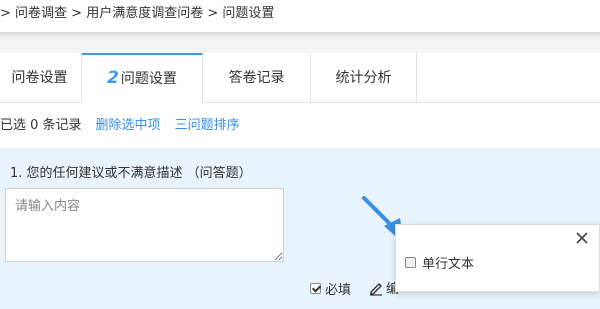 The height and width of the screenshot is (309, 600). Describe the element at coordinates (582, 238) in the screenshot. I see `close-icon` at that location.